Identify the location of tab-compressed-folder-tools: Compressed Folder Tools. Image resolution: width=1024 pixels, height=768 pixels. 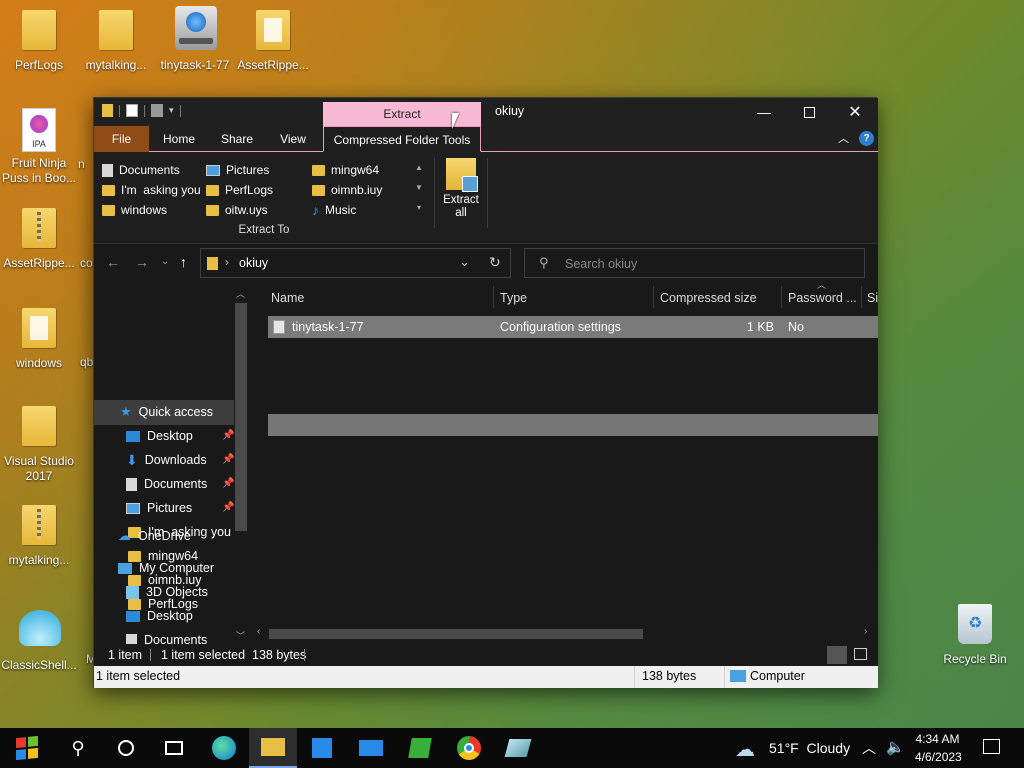
(402, 139).